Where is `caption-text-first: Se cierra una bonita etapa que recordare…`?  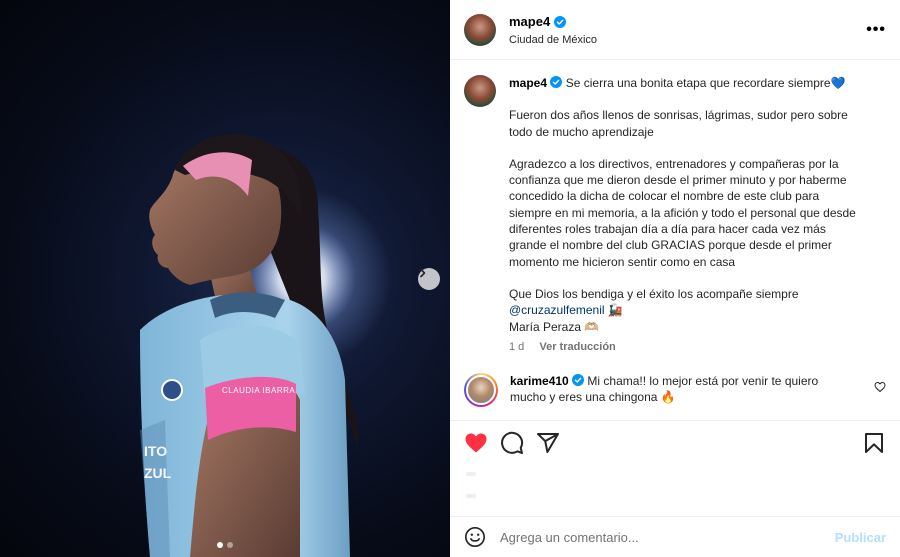 caption-text-first: Se cierra una bonita etapa que recordare… is located at coordinates (705, 83).